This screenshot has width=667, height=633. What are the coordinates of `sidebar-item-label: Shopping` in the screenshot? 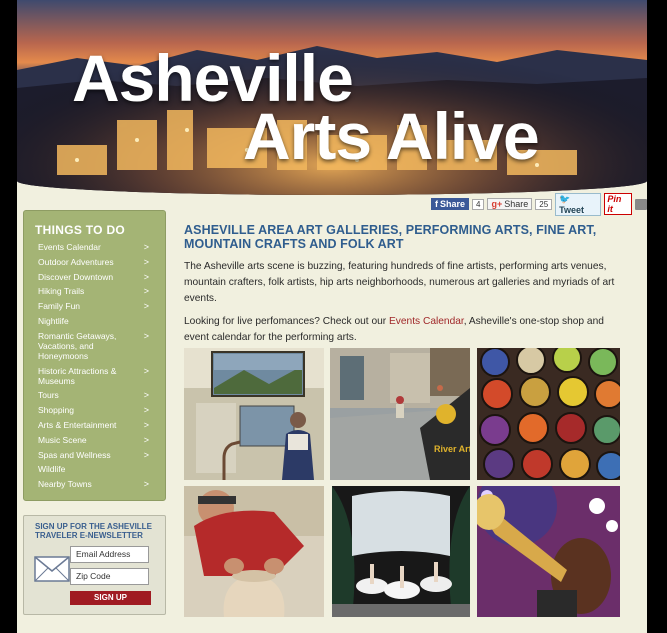 It's located at (56, 410).